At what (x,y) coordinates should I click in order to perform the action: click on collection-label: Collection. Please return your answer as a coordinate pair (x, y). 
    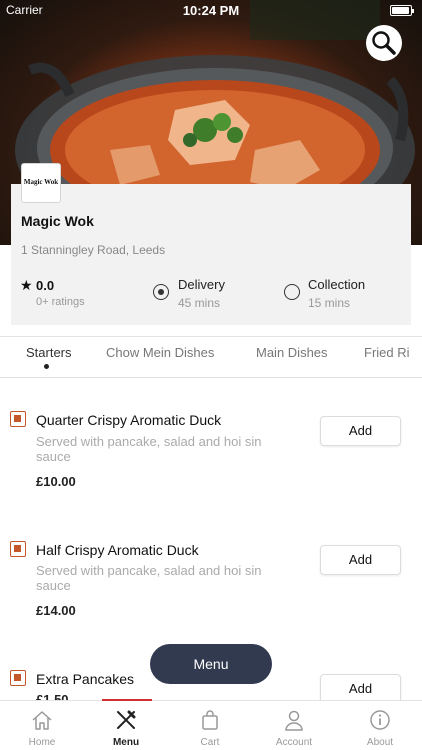
    Looking at the image, I should click on (336, 284).